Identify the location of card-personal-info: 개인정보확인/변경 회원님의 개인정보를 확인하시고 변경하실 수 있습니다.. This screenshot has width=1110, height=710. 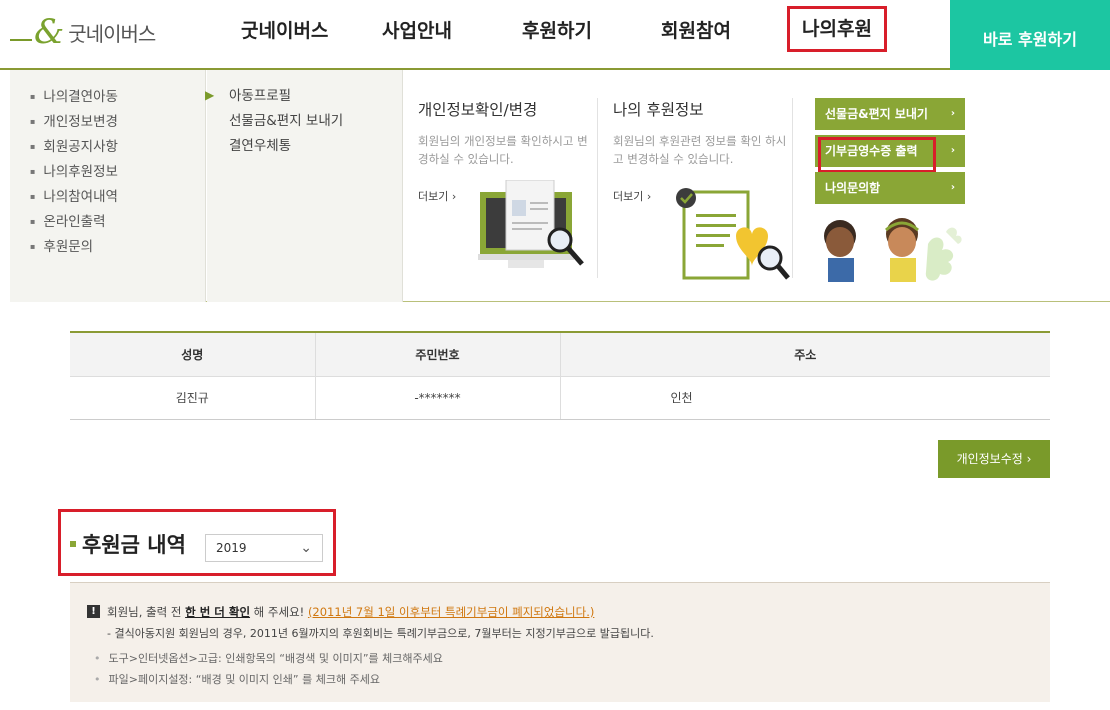
(508, 133).